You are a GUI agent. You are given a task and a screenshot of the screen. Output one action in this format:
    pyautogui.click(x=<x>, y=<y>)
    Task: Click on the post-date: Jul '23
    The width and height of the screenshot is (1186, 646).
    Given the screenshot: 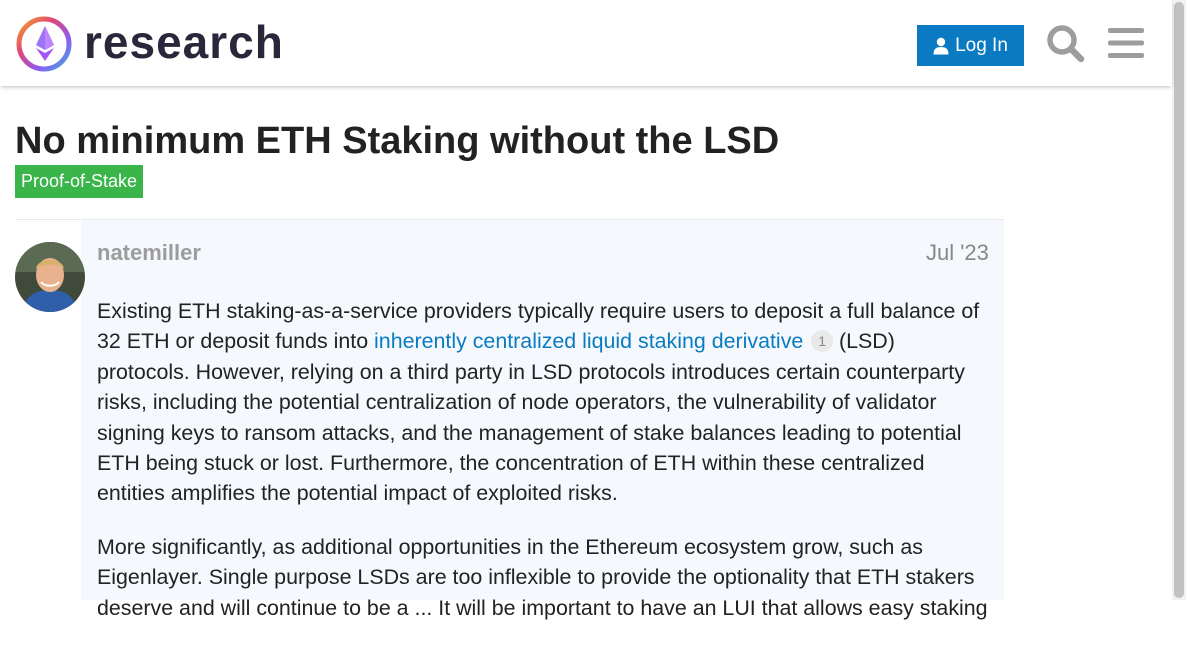 What is the action you would take?
    pyautogui.click(x=957, y=253)
    